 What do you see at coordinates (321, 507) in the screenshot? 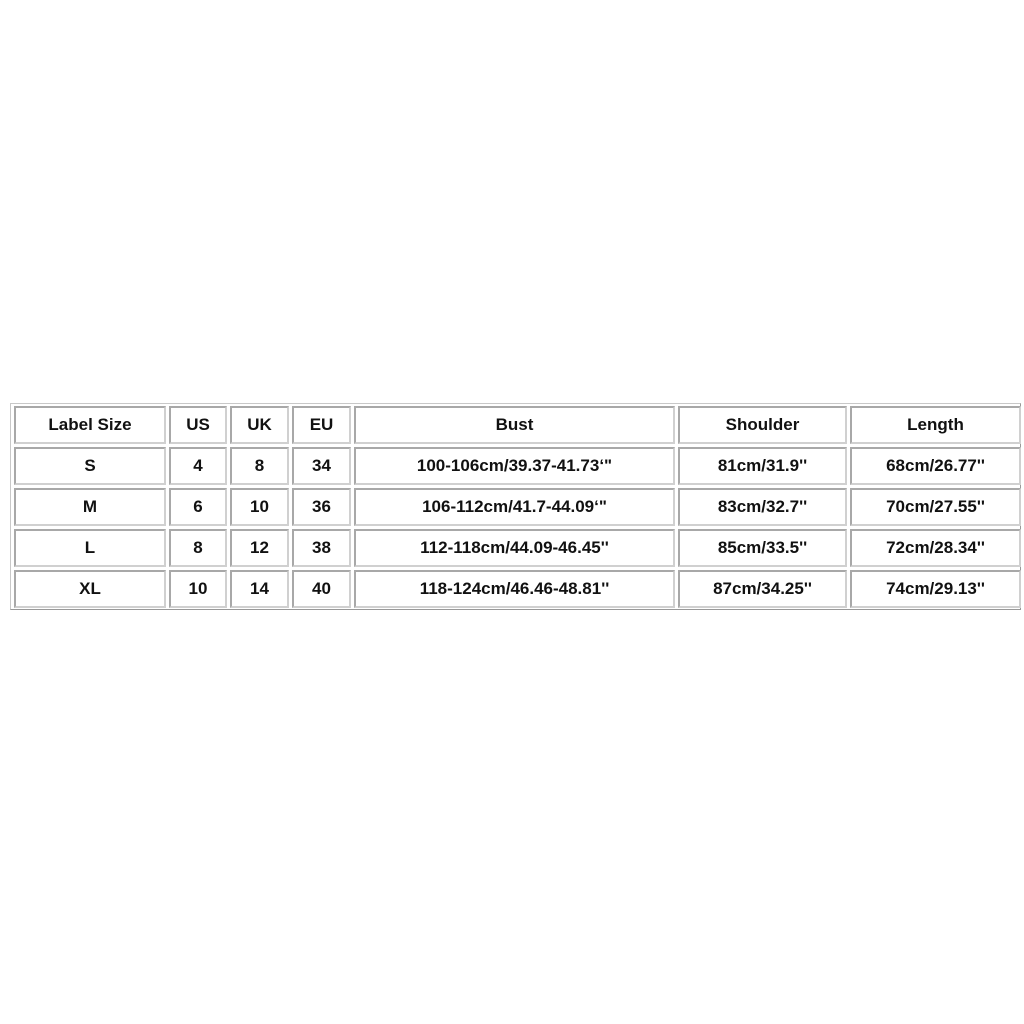
I see `cell-eu: 36` at bounding box center [321, 507].